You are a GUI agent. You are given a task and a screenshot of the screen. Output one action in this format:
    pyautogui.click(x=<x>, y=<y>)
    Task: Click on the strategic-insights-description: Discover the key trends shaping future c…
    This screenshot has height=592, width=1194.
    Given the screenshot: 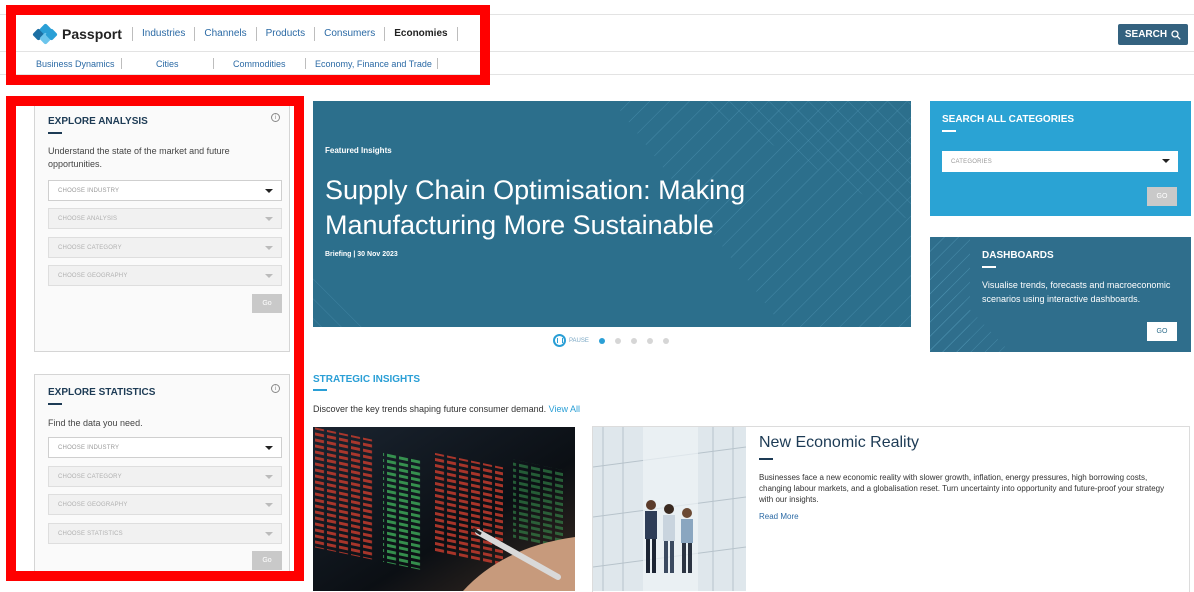 What is the action you would take?
    pyautogui.click(x=446, y=409)
    